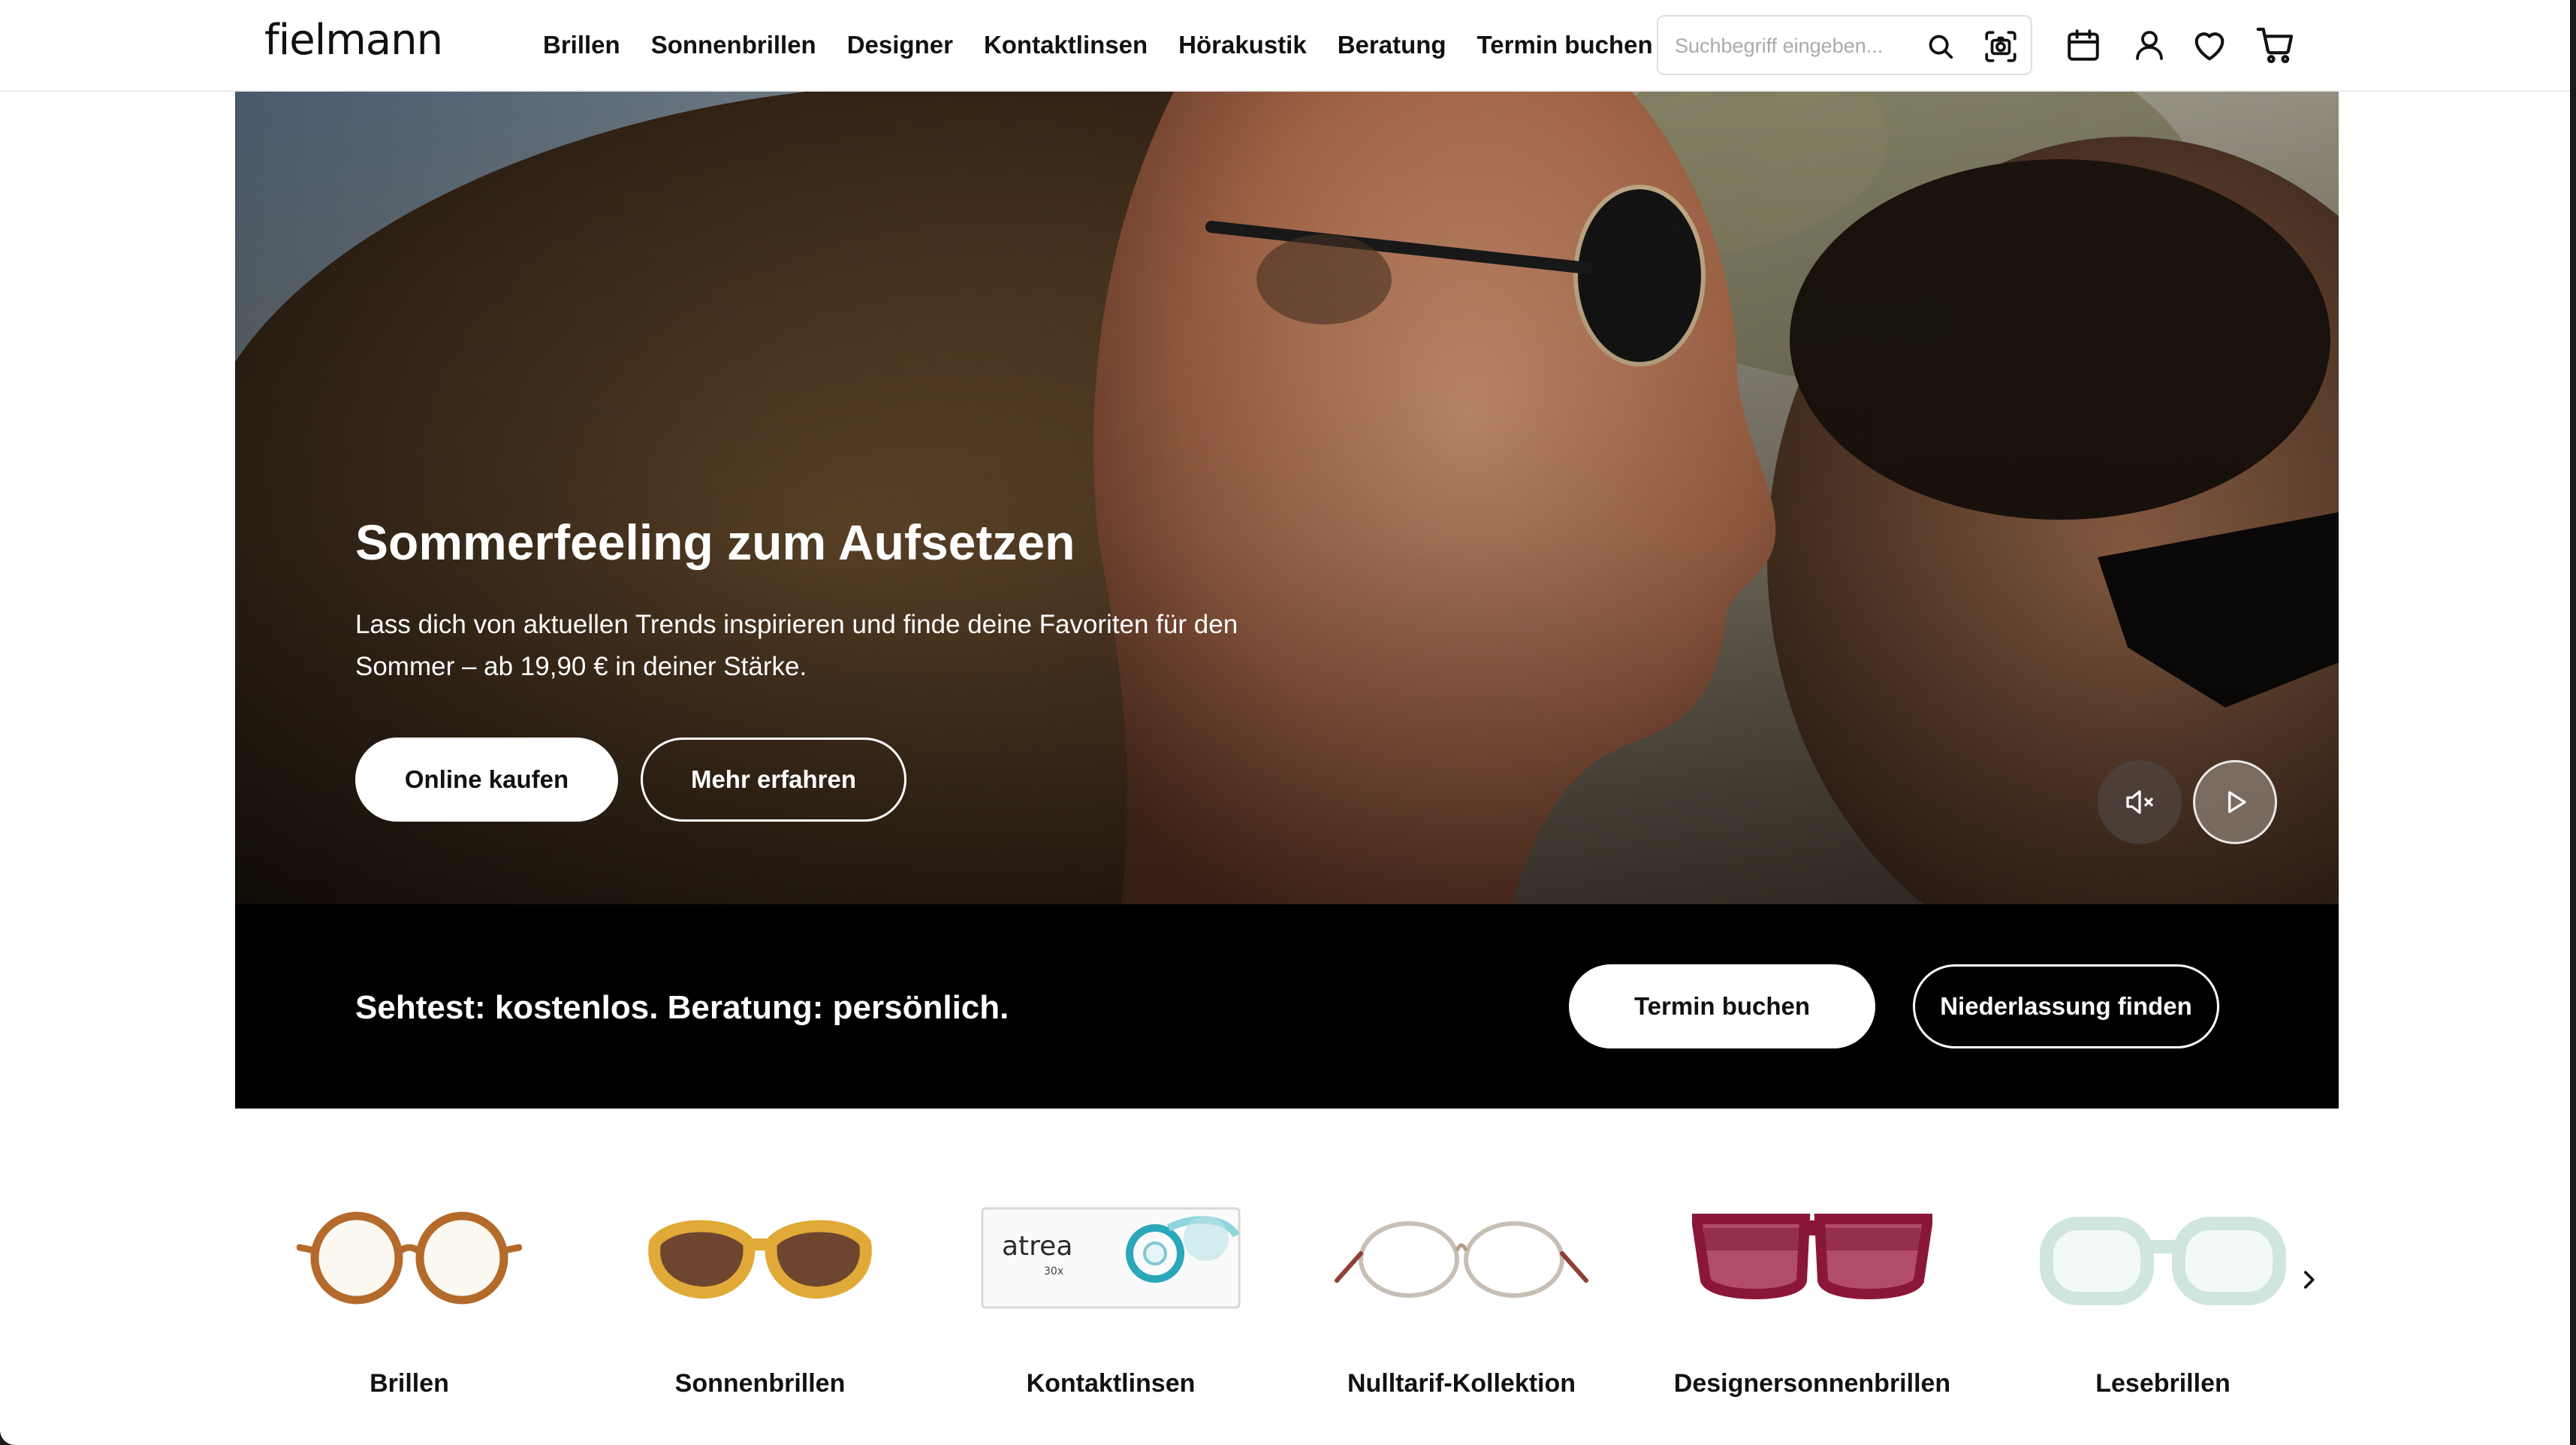 The width and height of the screenshot is (2576, 1445). I want to click on search-input, so click(1787, 46).